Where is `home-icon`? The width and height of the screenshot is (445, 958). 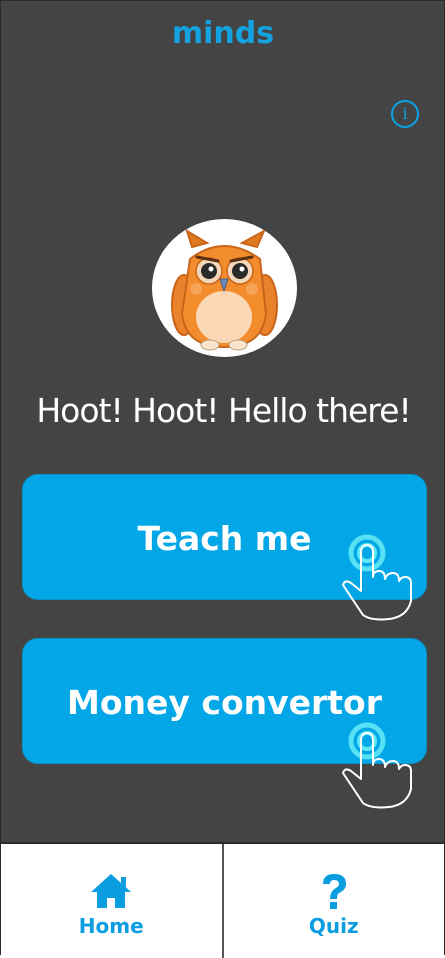 home-icon is located at coordinates (111, 891).